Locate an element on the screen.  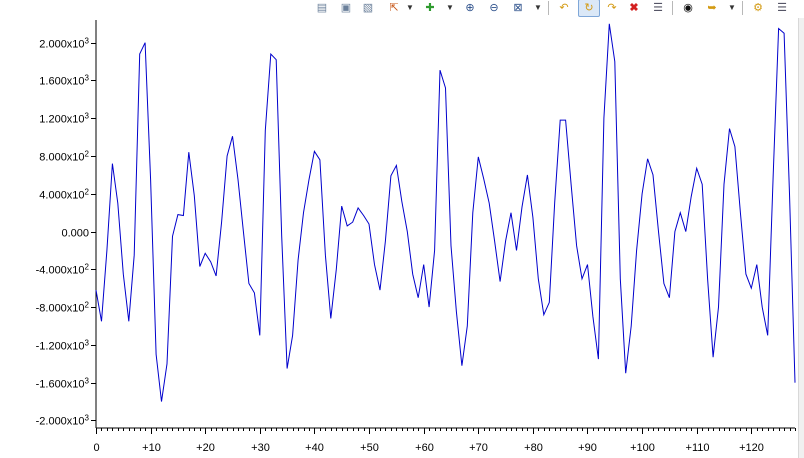
y-tick-label: 1.200x103 is located at coordinates (64, 119).